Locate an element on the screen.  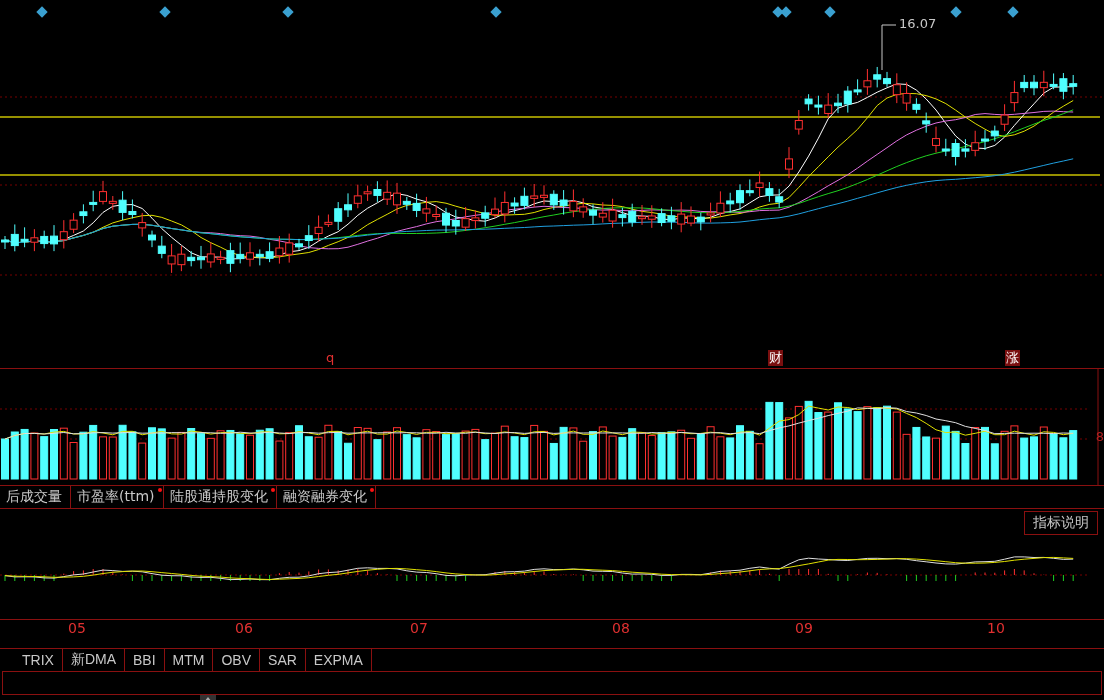
month-label: 08 is located at coordinates (621, 628).